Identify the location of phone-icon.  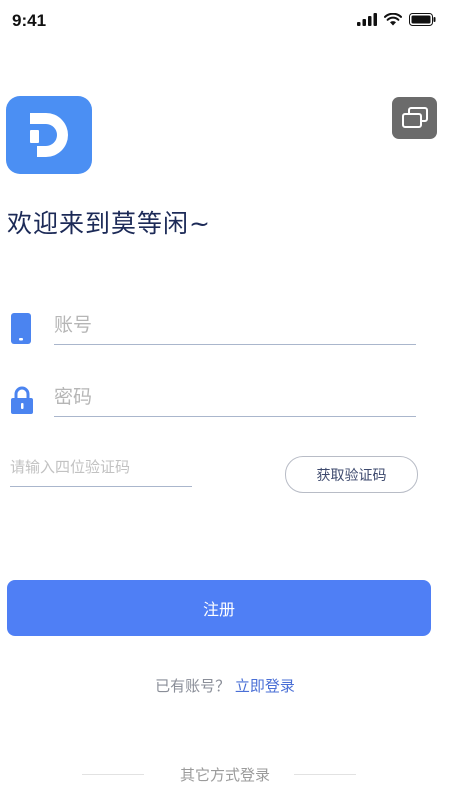
(21, 328).